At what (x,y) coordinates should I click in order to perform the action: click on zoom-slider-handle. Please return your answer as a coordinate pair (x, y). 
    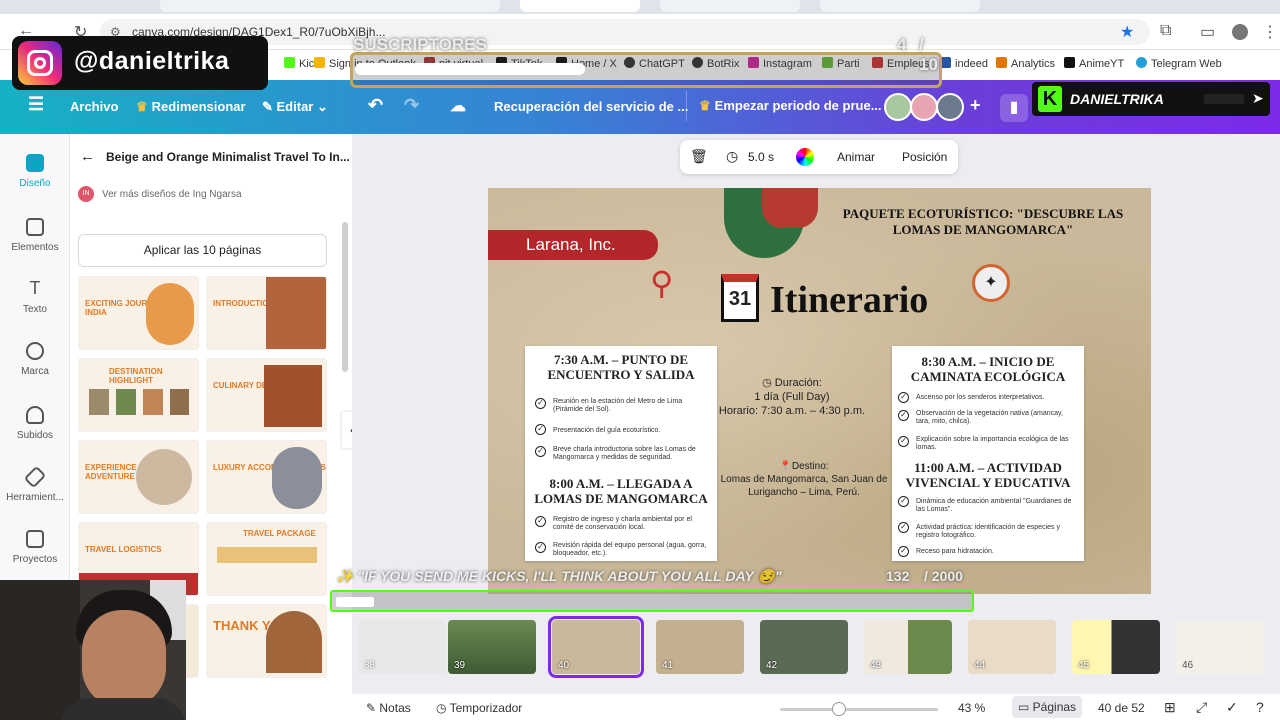
    Looking at the image, I should click on (839, 709).